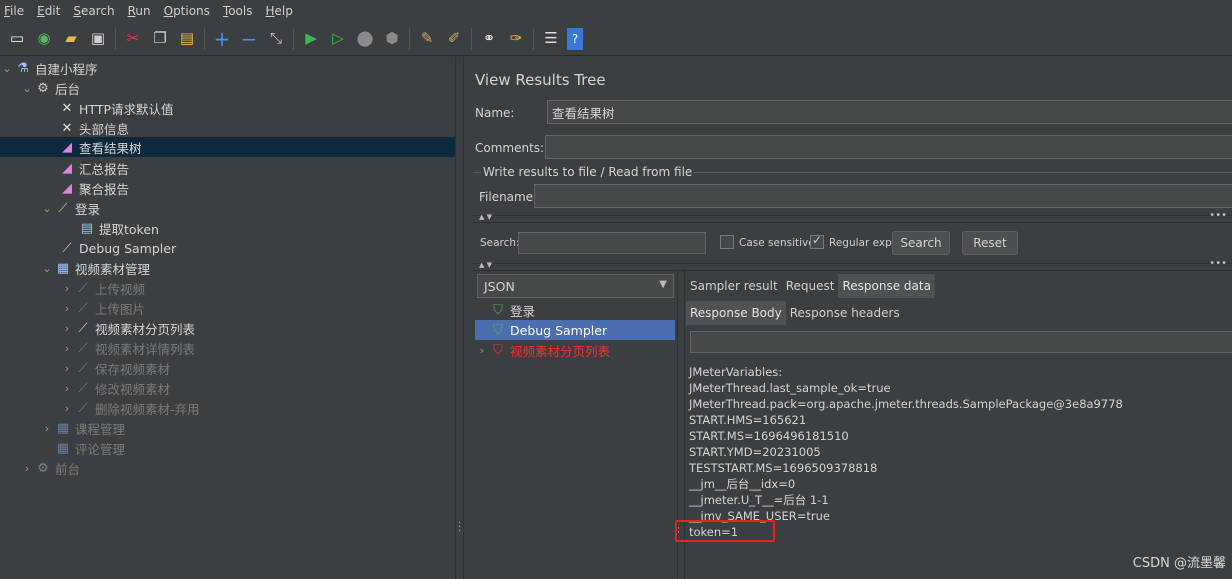 The height and width of the screenshot is (579, 1232). What do you see at coordinates (256, 188) in the screenshot?
I see `tree-node-aggregate-report: ◢ 聚合报告` at bounding box center [256, 188].